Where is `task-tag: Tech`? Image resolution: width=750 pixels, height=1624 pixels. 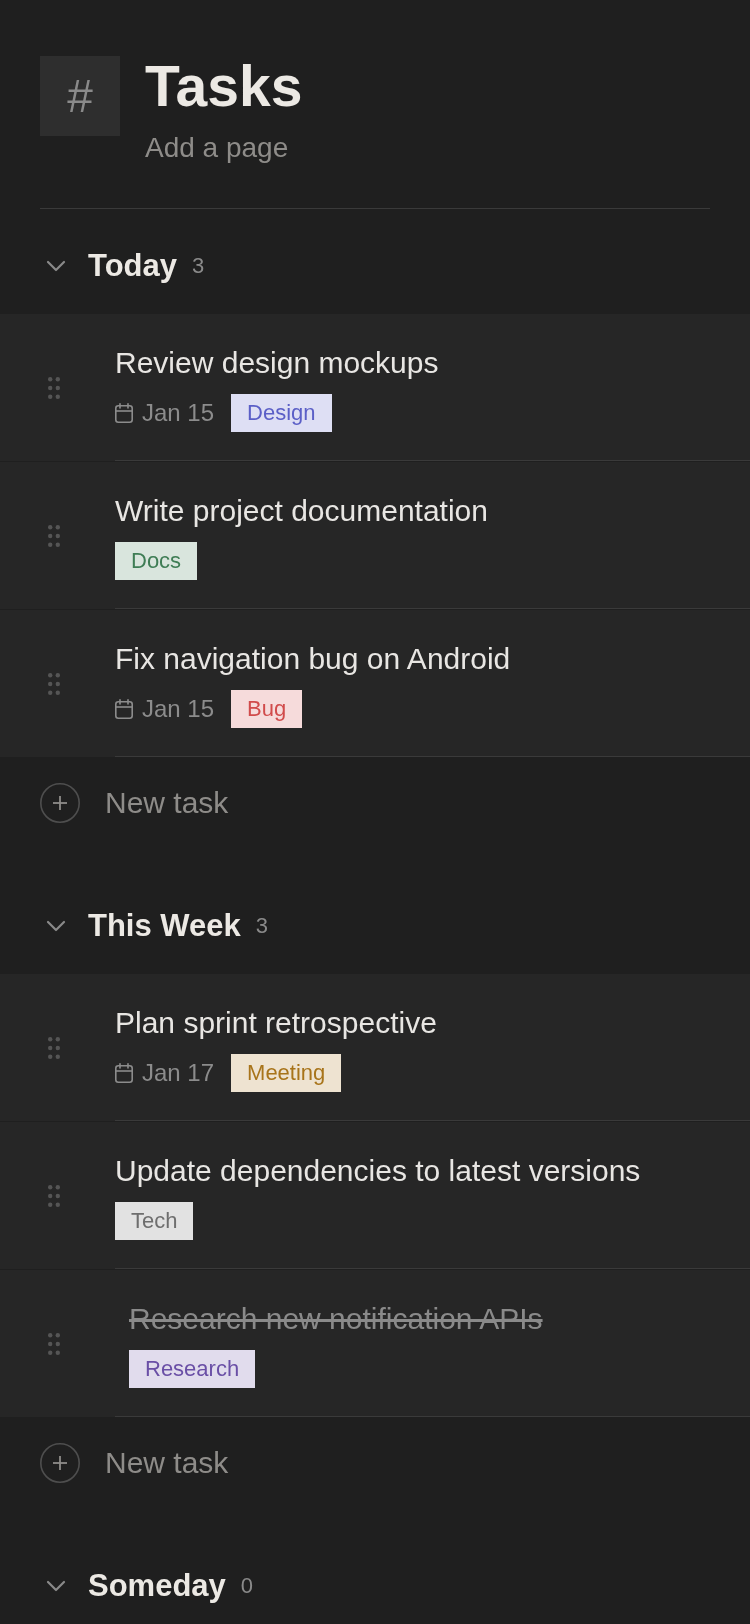
task-tag: Tech is located at coordinates (154, 1221).